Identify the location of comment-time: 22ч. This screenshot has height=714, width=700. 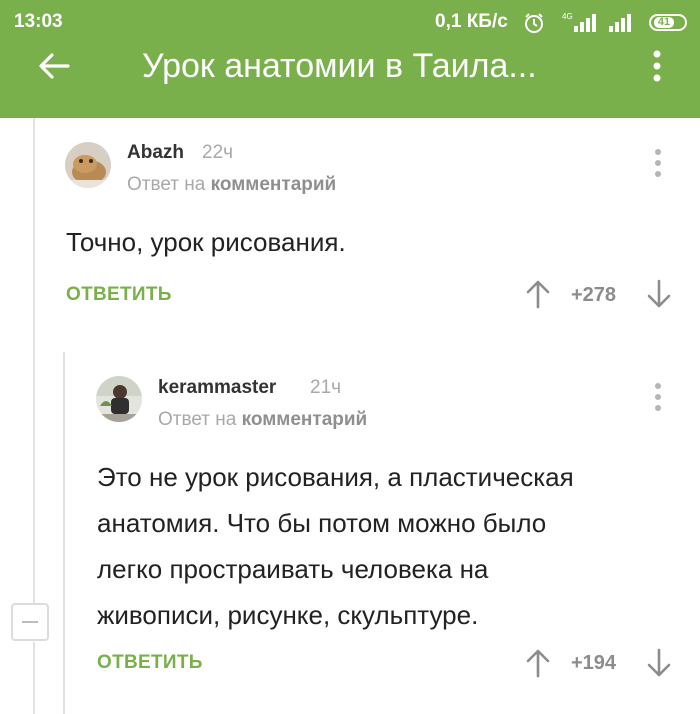
(218, 152).